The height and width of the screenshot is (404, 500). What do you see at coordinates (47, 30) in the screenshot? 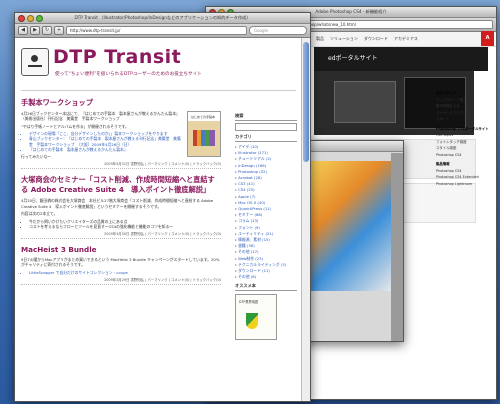
I see `reload-icon: ↻` at bounding box center [47, 30].